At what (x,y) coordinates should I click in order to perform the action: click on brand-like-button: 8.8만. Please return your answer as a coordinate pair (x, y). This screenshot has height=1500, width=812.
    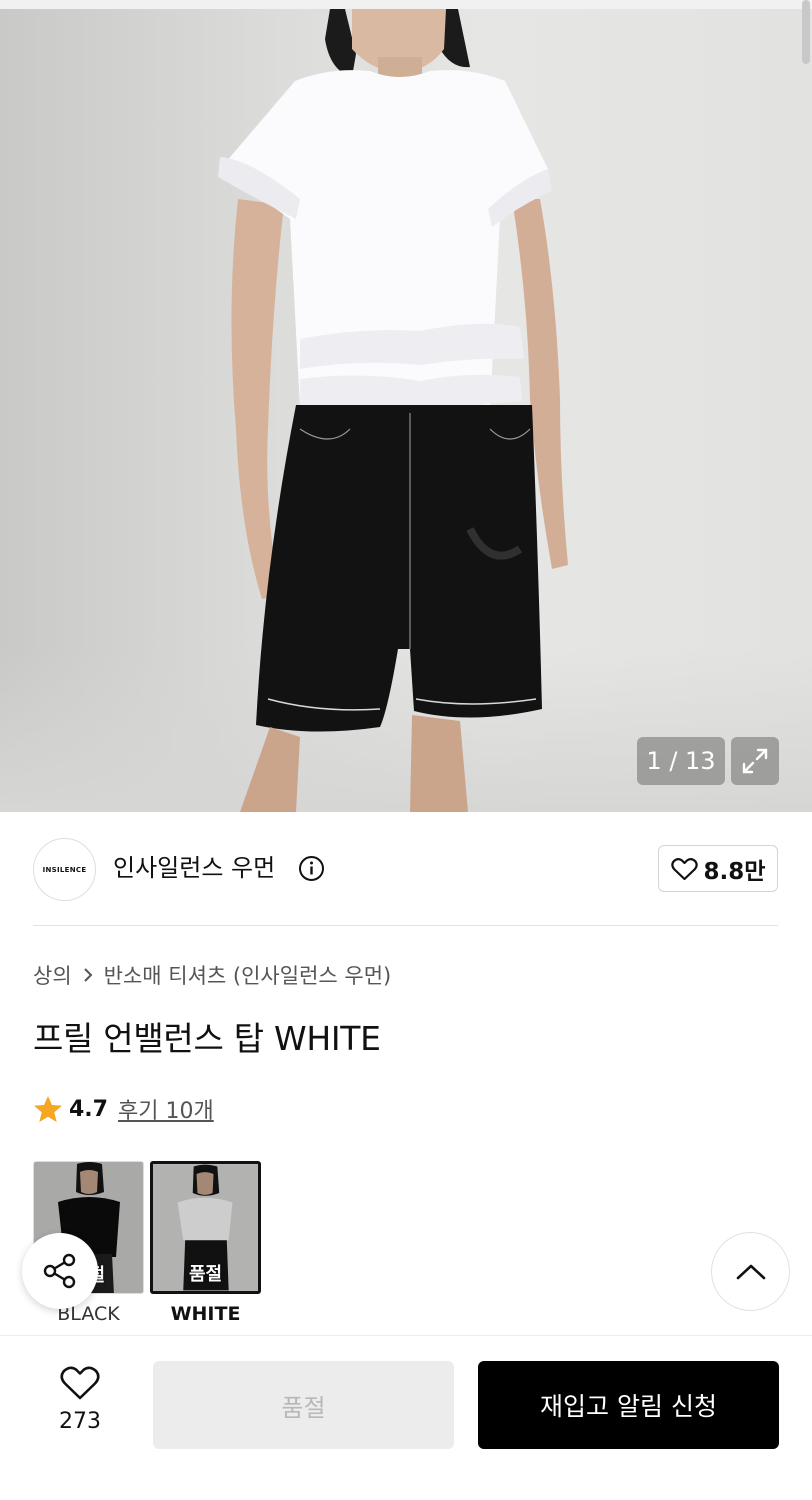
    Looking at the image, I should click on (718, 868).